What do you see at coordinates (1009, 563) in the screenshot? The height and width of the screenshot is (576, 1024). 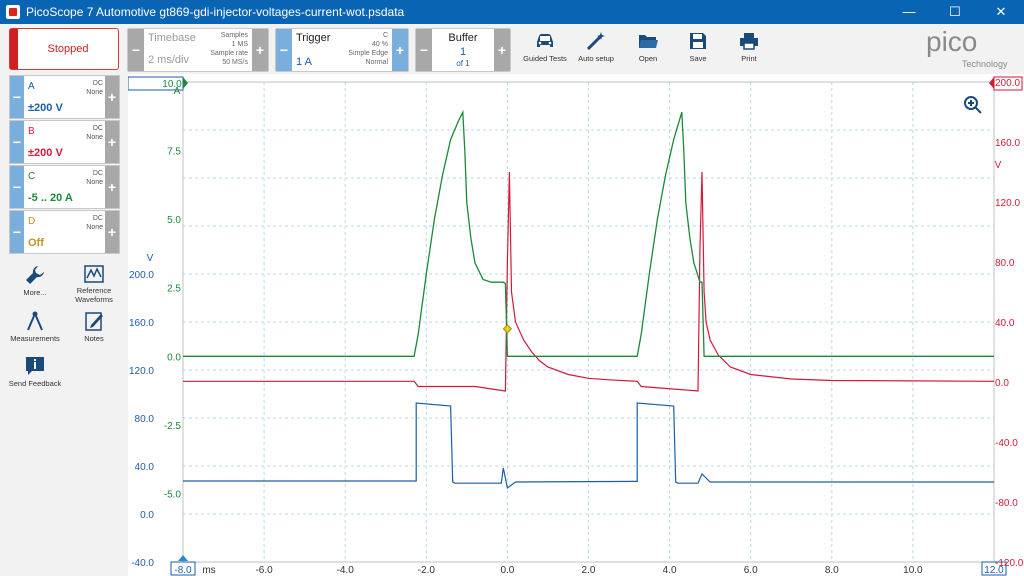 I see `channel-b-tick-label: -120.0` at bounding box center [1009, 563].